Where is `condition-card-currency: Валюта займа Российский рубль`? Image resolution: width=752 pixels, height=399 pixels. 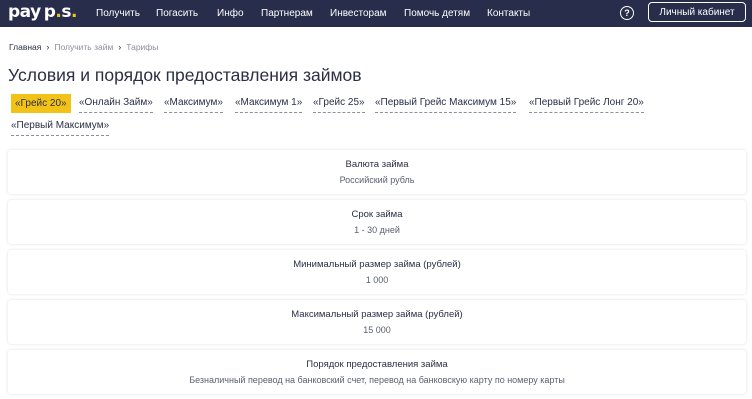
condition-card-currency: Валюта займа Российский рубль is located at coordinates (377, 172).